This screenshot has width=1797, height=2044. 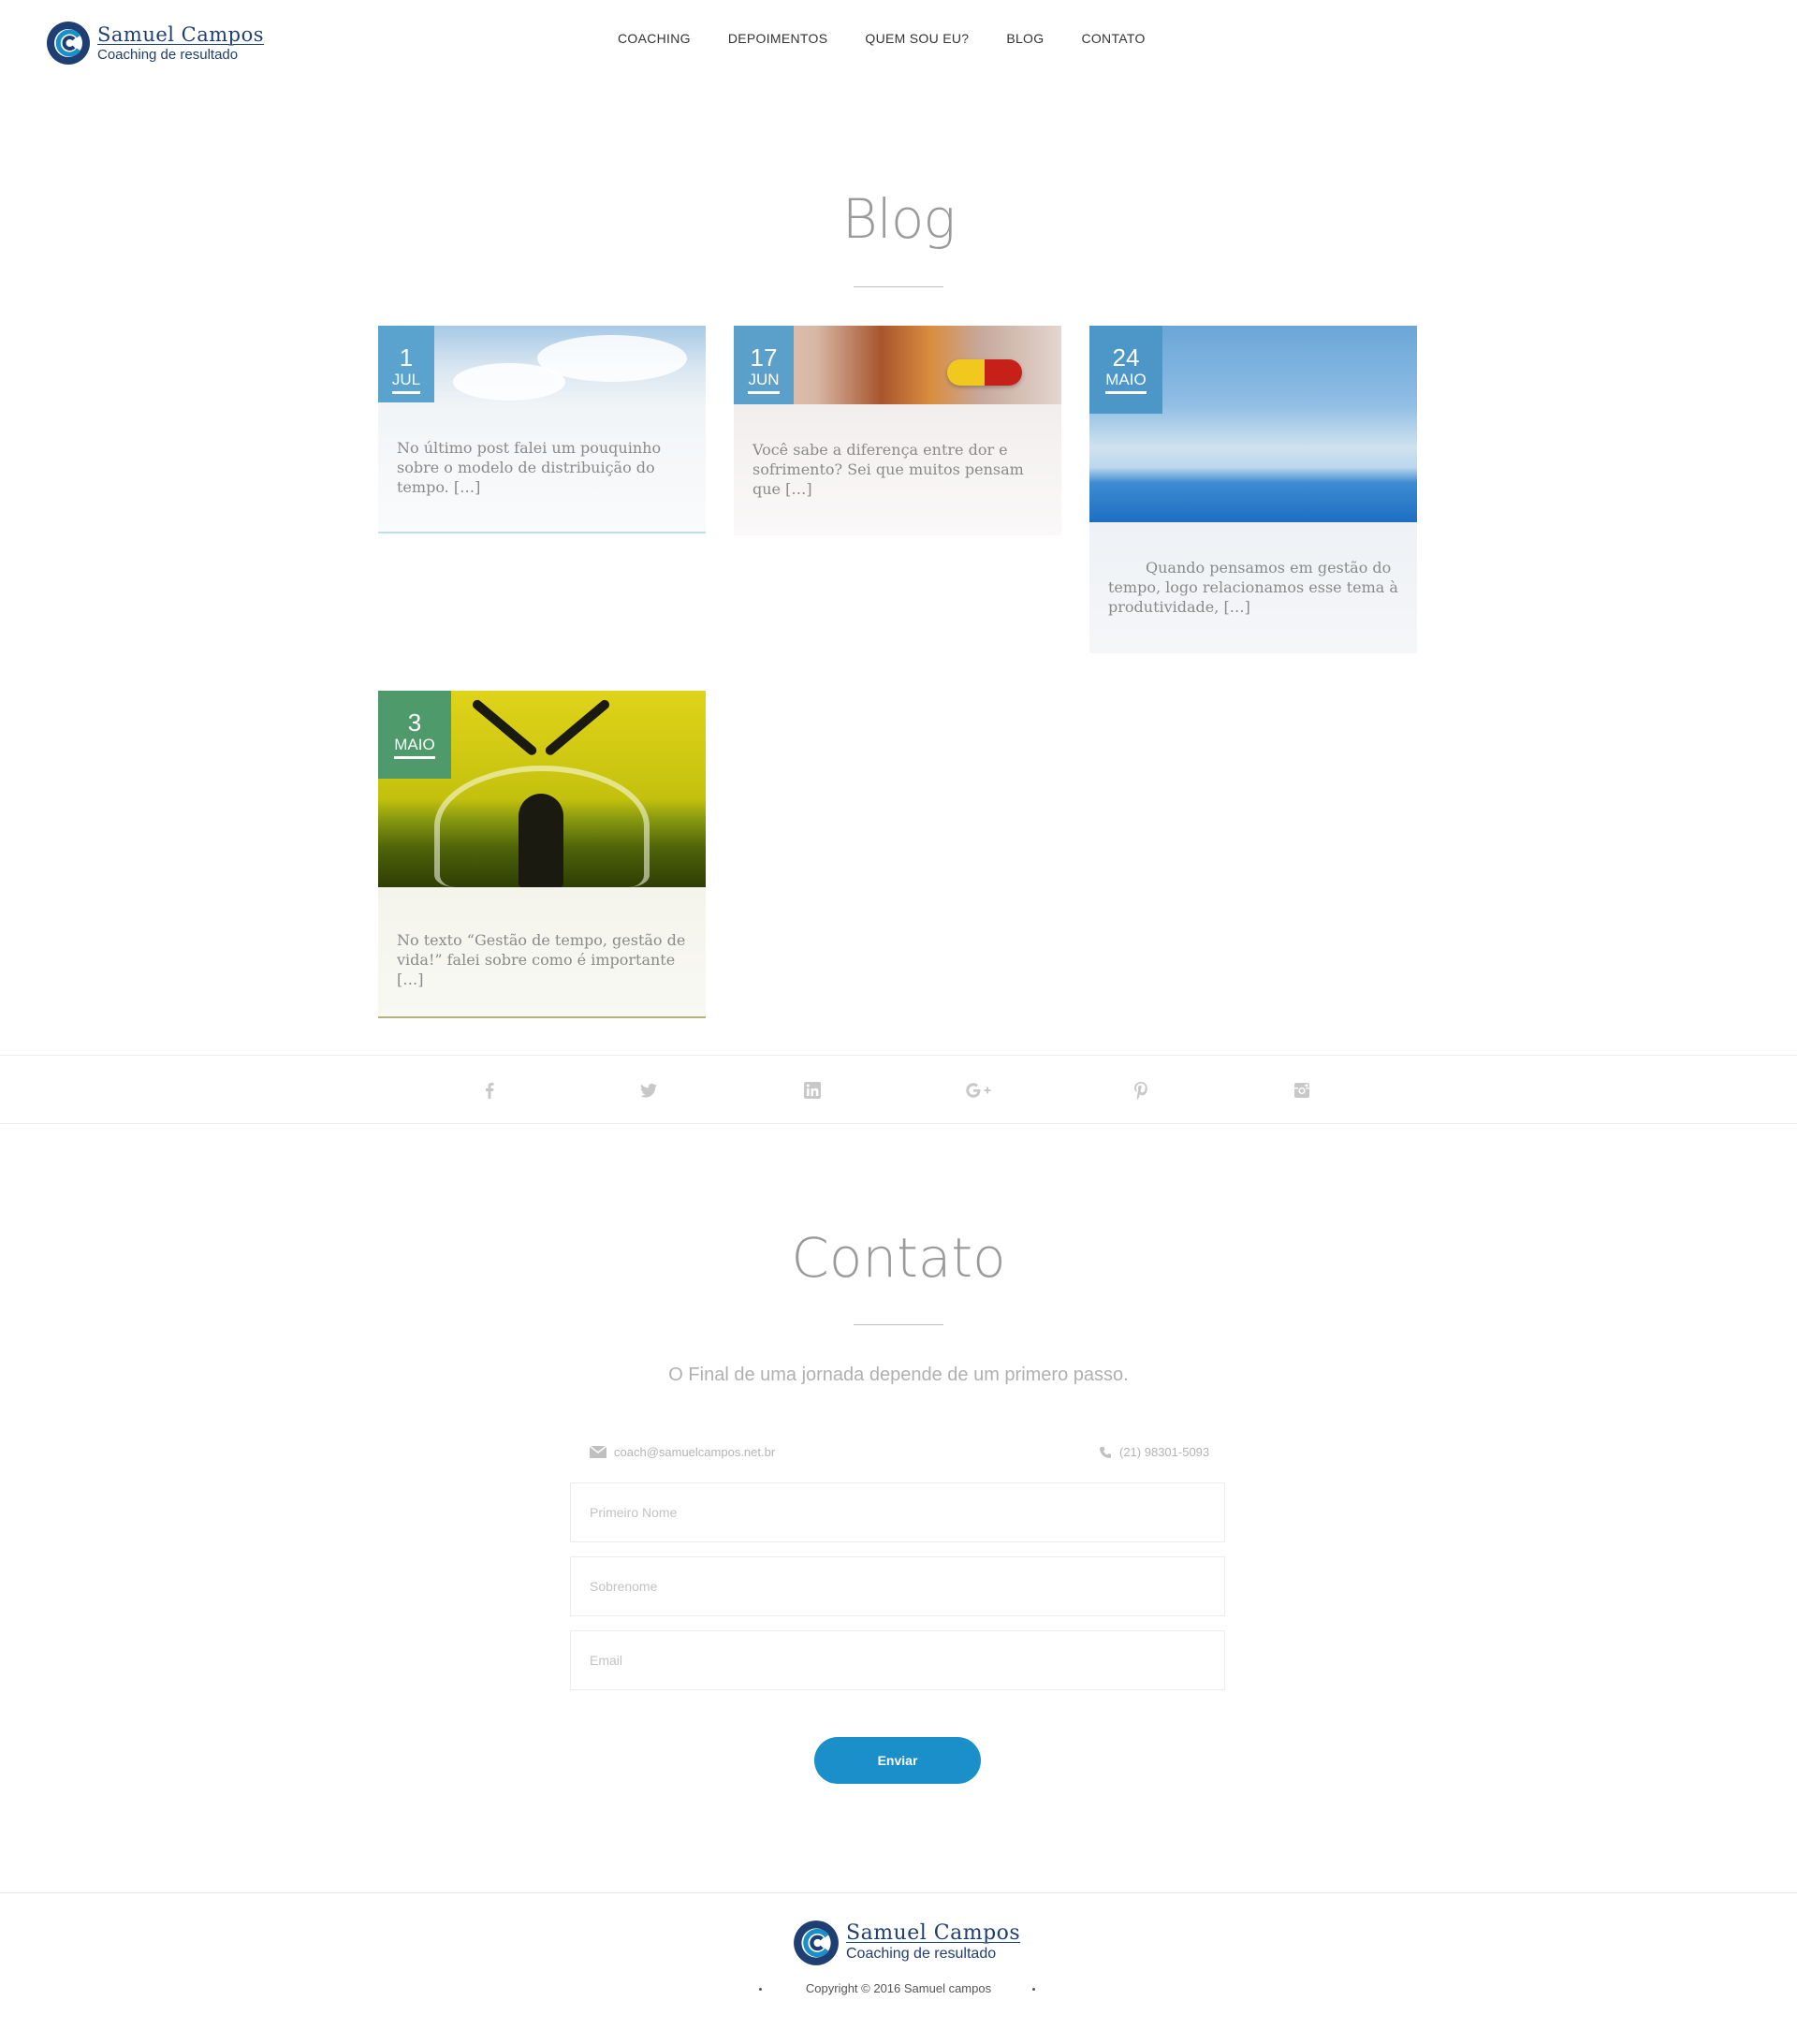 I want to click on contact-phone-text: (21) 98301-5093, so click(x=1164, y=1452).